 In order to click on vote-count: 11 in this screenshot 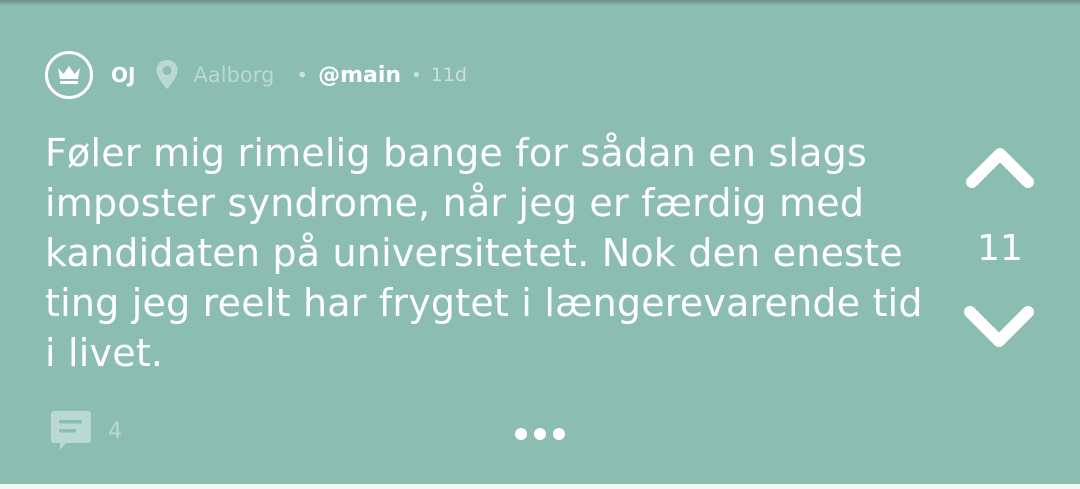, I will do `click(1000, 248)`.